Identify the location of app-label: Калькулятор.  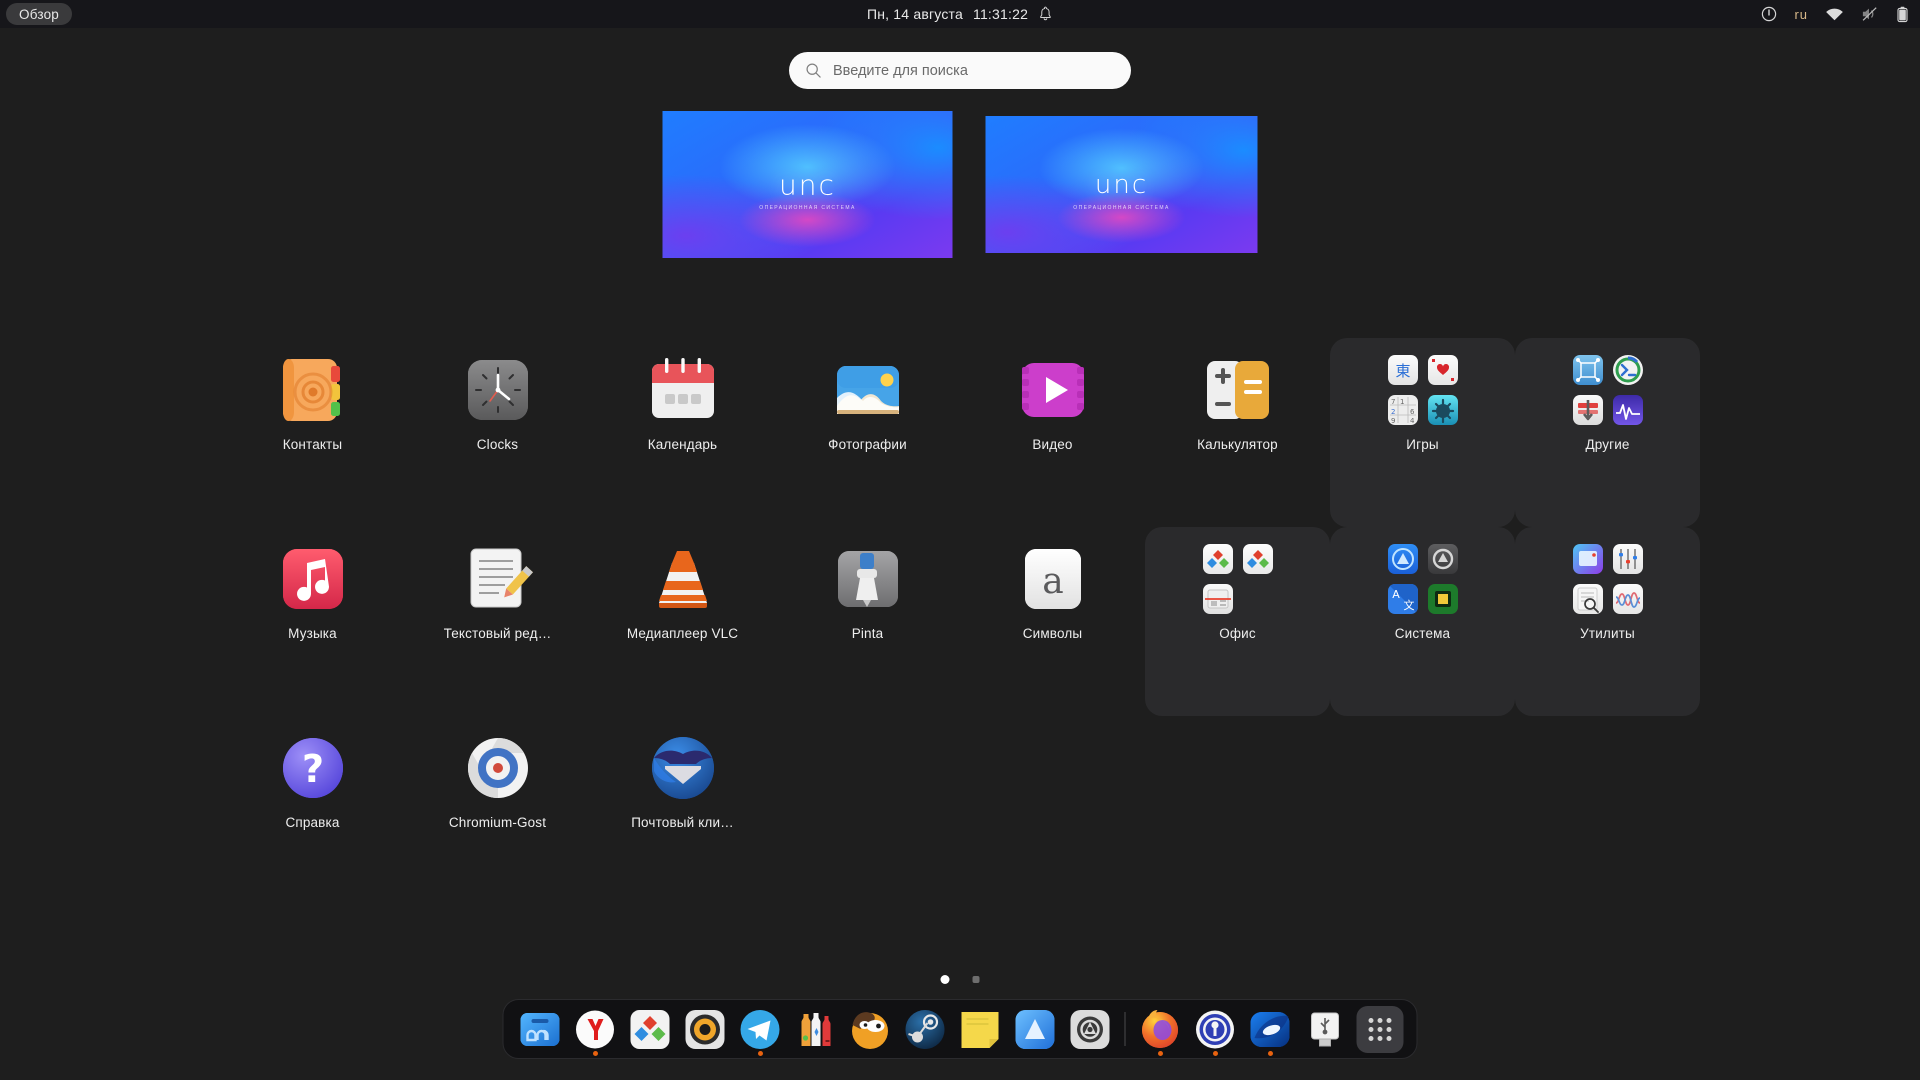
(1237, 444).